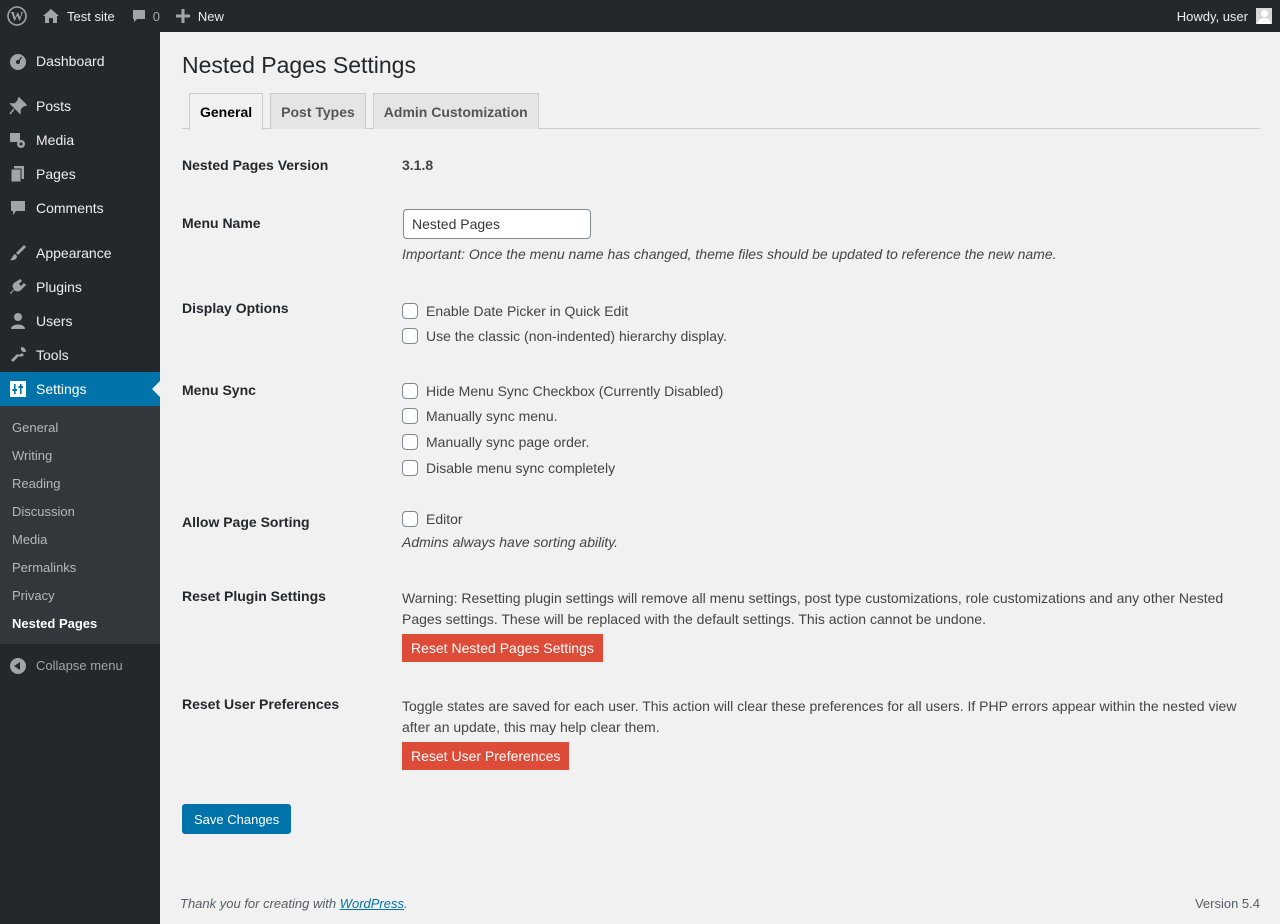 This screenshot has width=1280, height=924. Describe the element at coordinates (255, 165) in the screenshot. I see `version-label: Nested Pages Version` at that location.